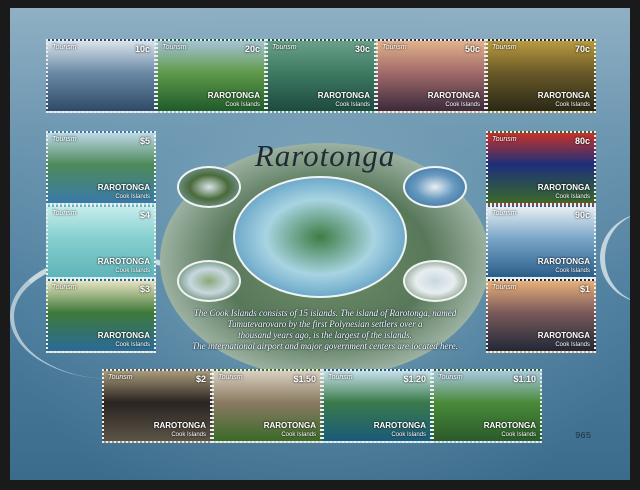 This screenshot has width=640, height=490. Describe the element at coordinates (267, 406) in the screenshot. I see `stamp-1-50-dollar: Tourism $1.50 RAROTONGA Cook Islands` at that location.